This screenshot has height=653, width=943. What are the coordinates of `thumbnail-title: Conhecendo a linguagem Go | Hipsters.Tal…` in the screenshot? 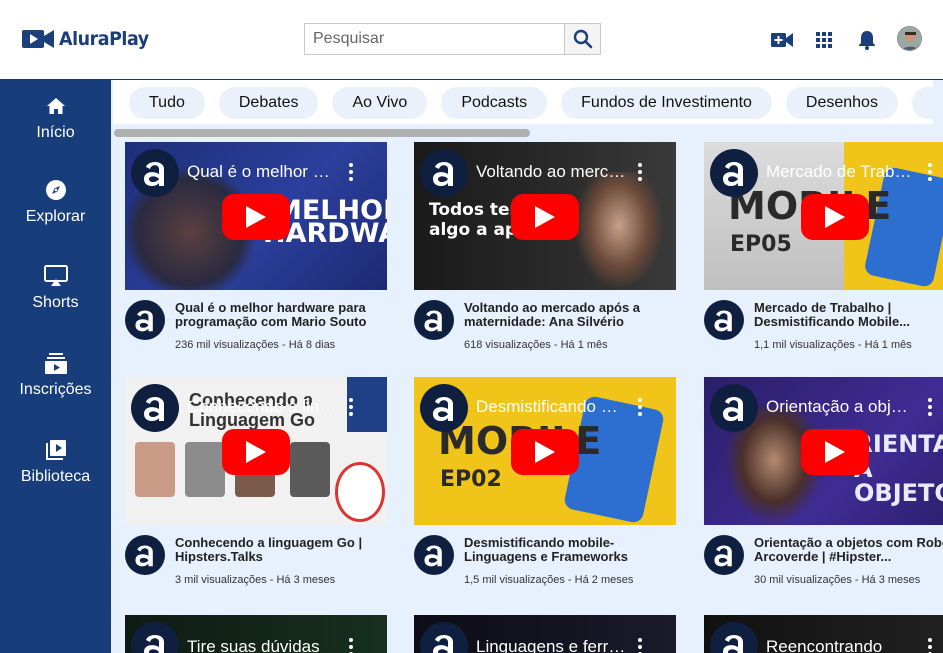 It's located at (262, 406).